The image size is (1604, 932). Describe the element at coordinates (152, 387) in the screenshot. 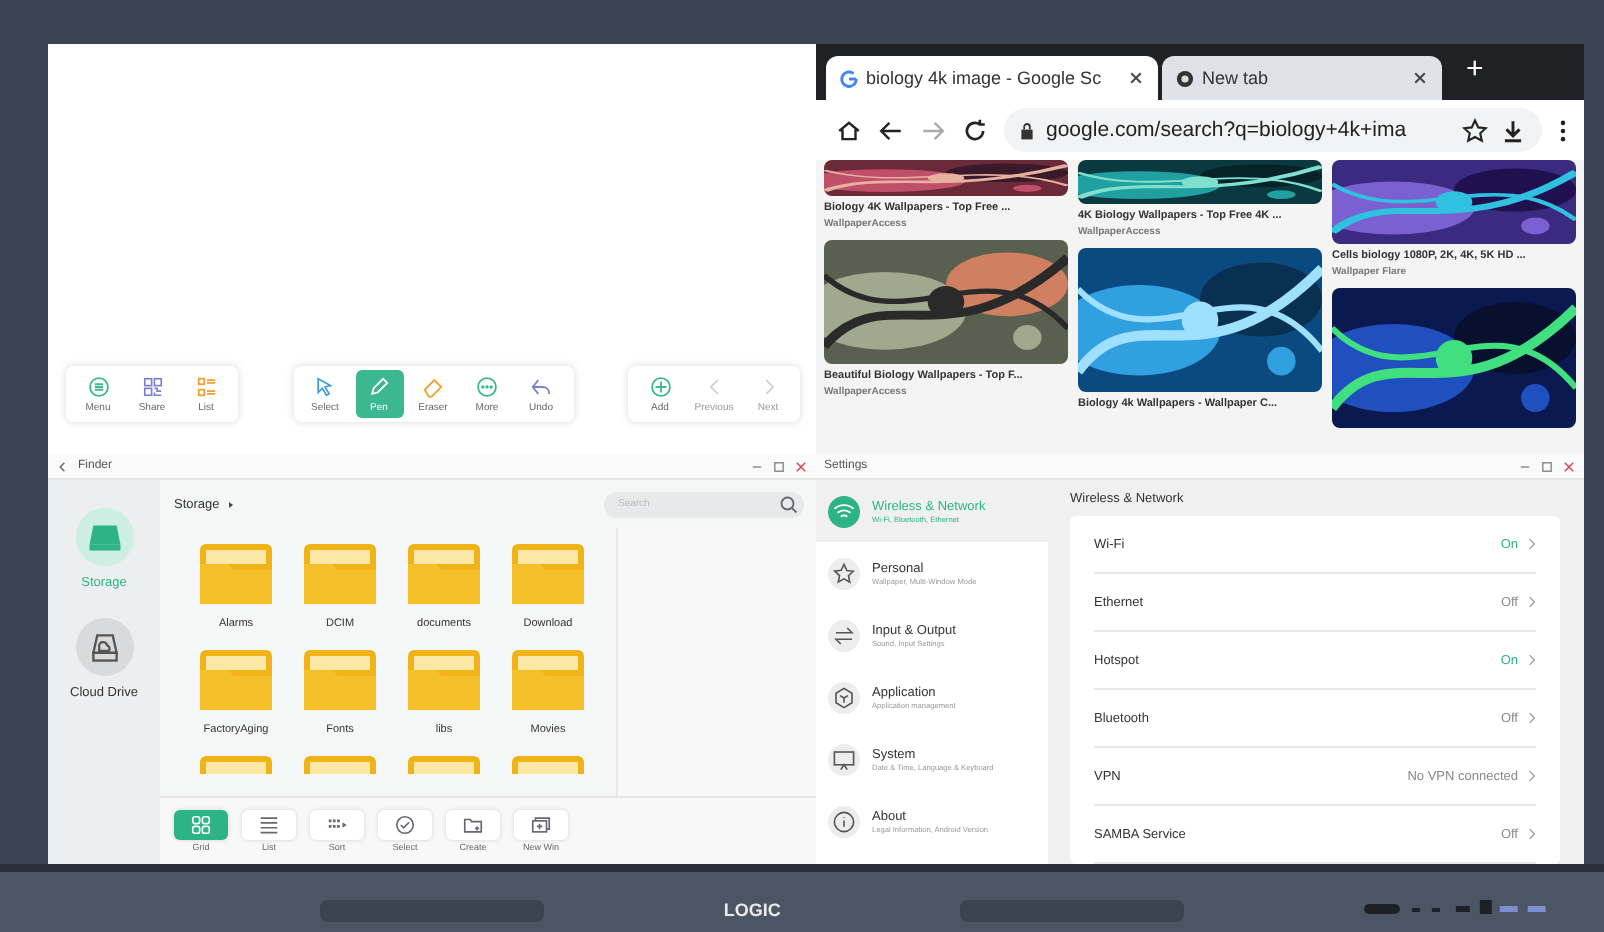

I see `qr-code-icon` at that location.